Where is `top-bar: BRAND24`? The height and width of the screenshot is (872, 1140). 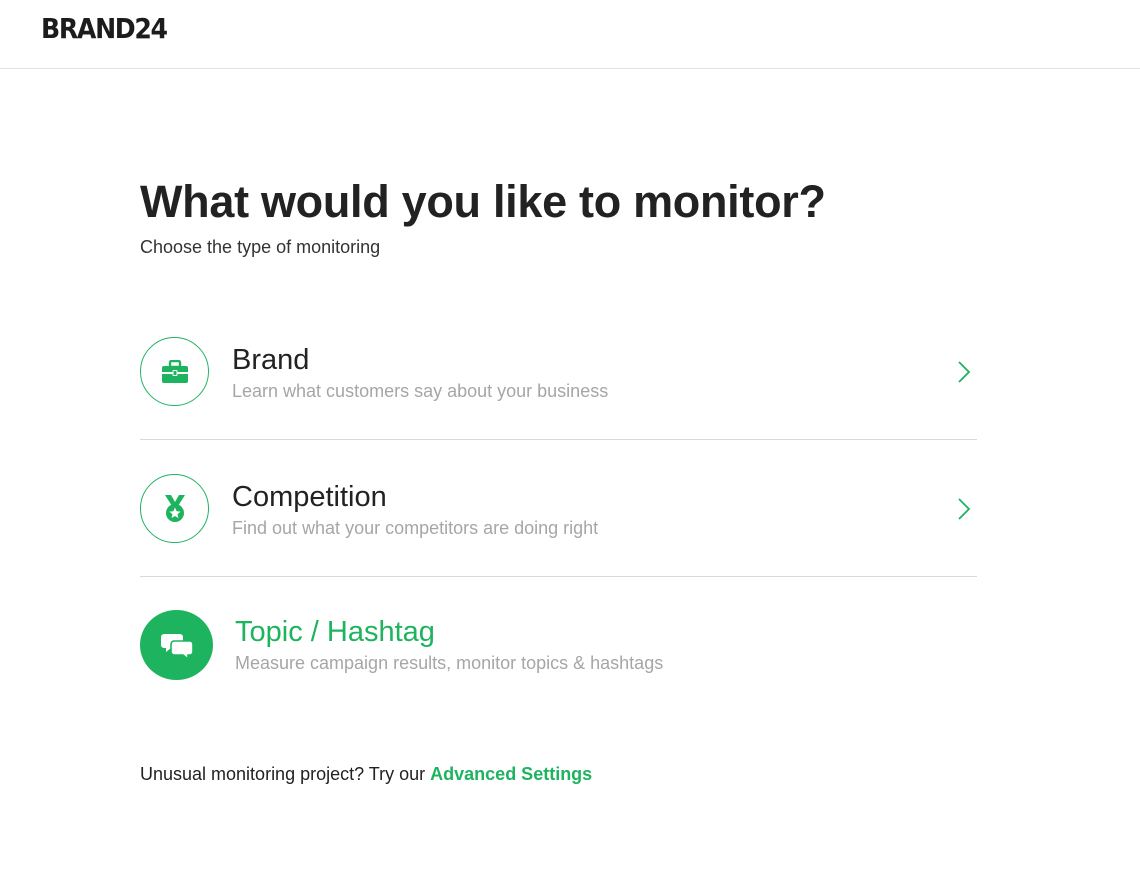
top-bar: BRAND24 is located at coordinates (570, 34).